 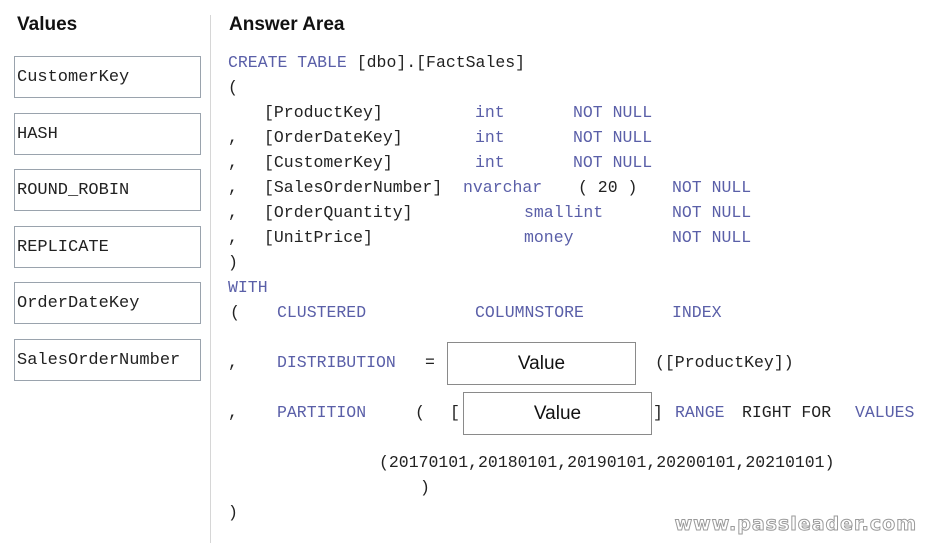 What do you see at coordinates (248, 287) in the screenshot?
I see `with-keyword: WITH` at bounding box center [248, 287].